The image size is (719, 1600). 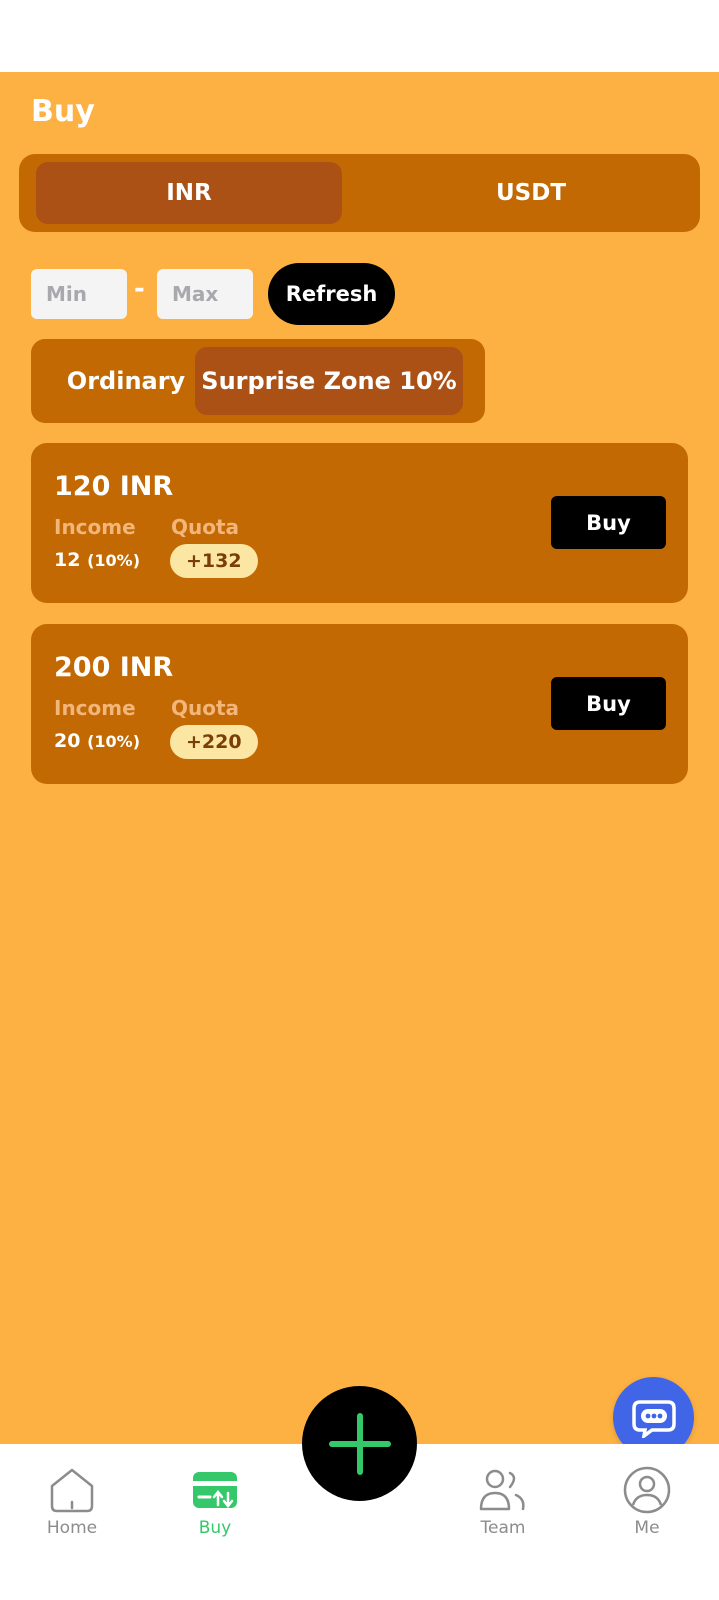 What do you see at coordinates (67, 560) in the screenshot?
I see `income-amount: 12` at bounding box center [67, 560].